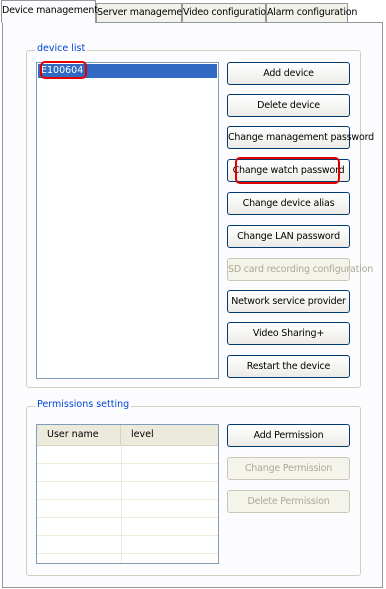 The height and width of the screenshot is (589, 386). Describe the element at coordinates (288, 435) in the screenshot. I see `add-permission-button: Add Permission` at that location.